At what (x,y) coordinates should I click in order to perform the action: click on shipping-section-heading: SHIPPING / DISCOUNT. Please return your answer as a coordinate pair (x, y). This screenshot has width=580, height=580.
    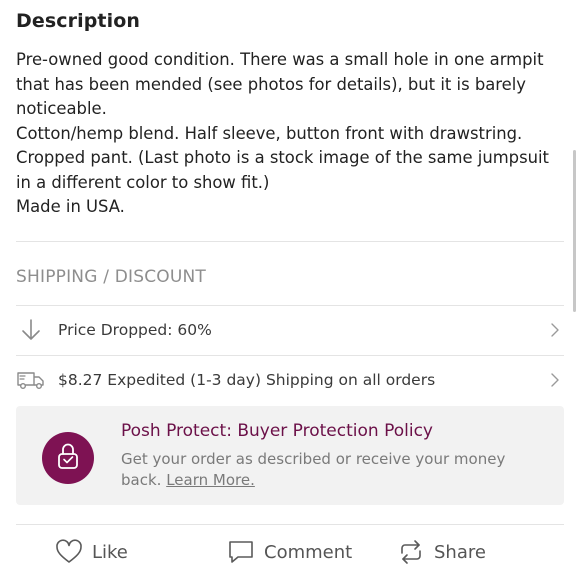
    Looking at the image, I should click on (111, 277).